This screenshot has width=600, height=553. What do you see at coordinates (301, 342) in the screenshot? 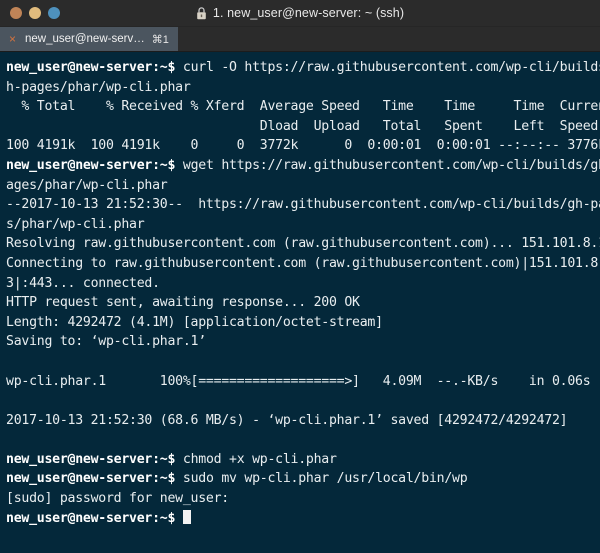
I see `terminal-output-line: Saving to: ‘wp-cli.phar.1’` at bounding box center [301, 342].